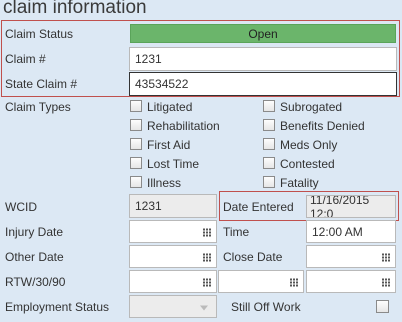  I want to click on checkbox-still-off-work, so click(382, 306).